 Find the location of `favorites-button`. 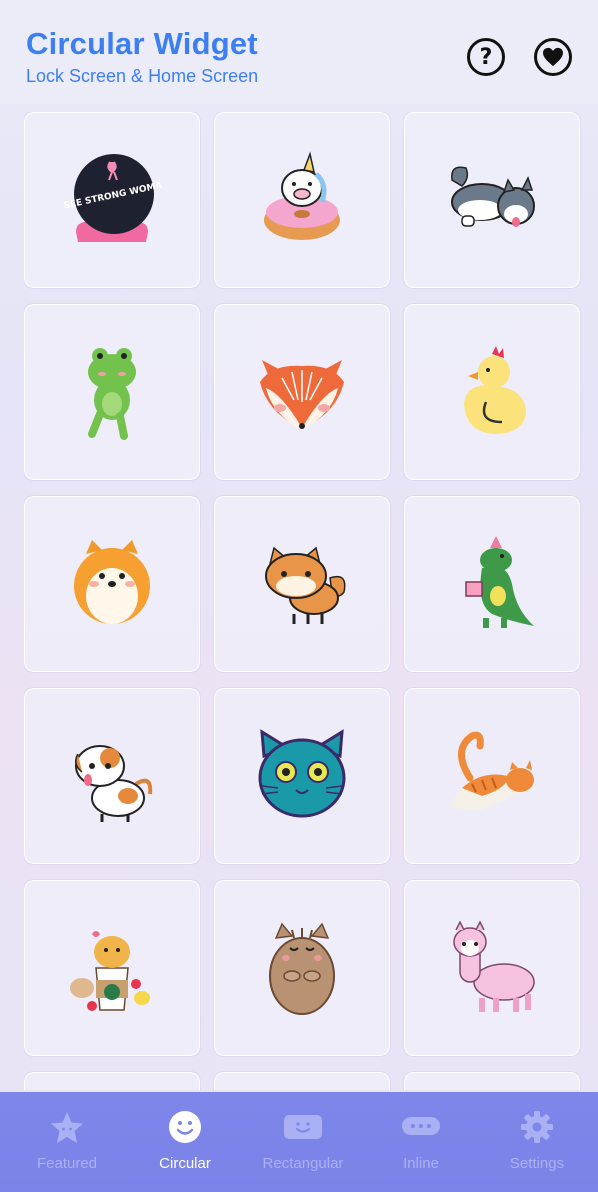

favorites-button is located at coordinates (553, 57).